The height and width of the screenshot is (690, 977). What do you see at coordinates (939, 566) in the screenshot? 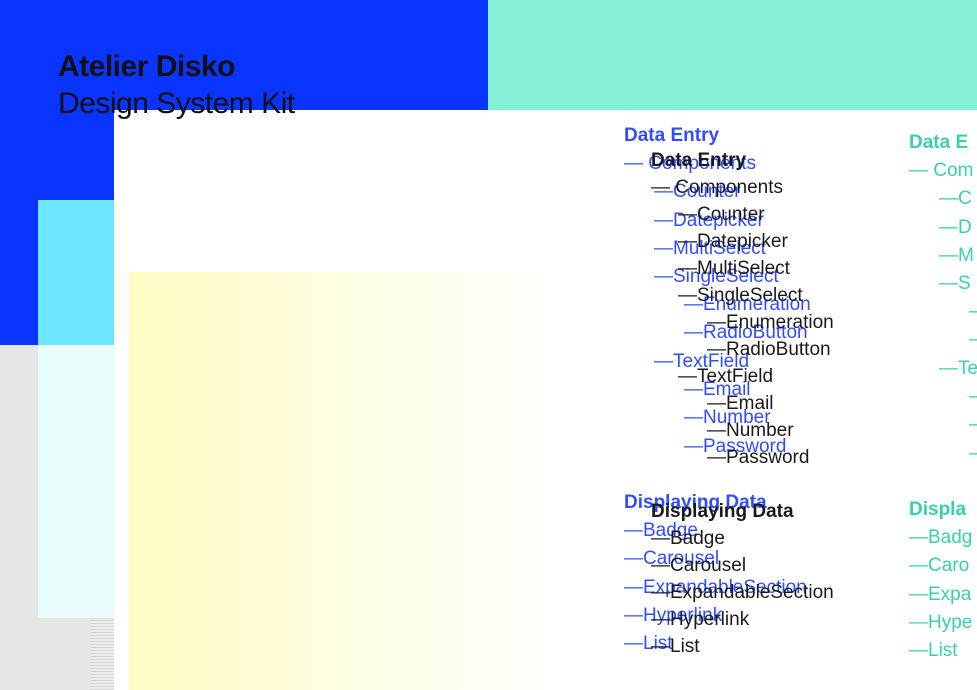
I see `nav-item-carousel-partial: —Caro` at bounding box center [939, 566].